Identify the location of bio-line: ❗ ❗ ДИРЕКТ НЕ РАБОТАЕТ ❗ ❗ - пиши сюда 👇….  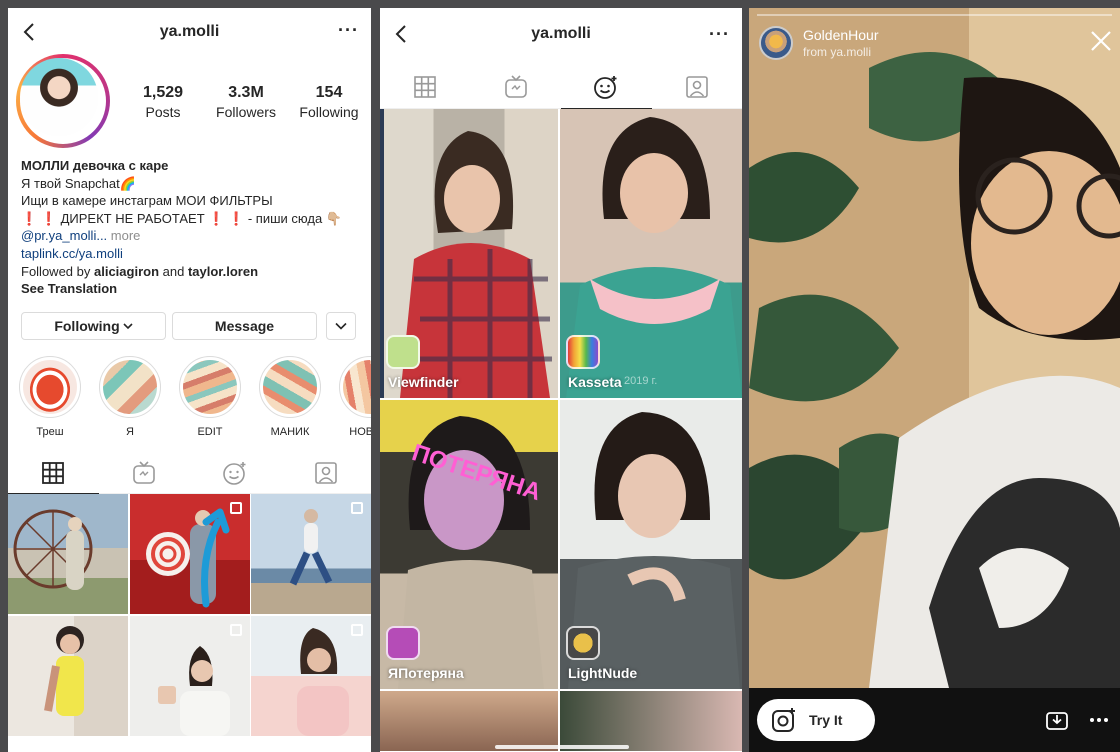
(181, 218).